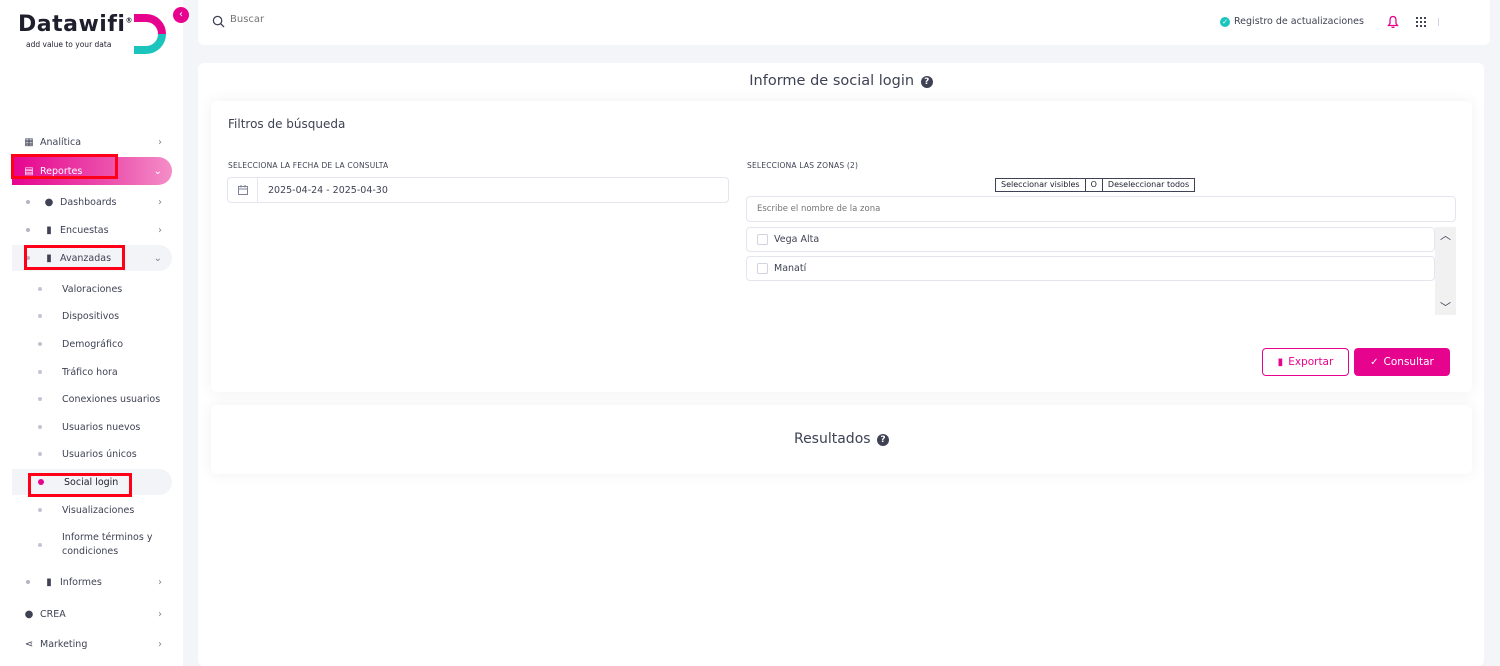  I want to click on topbar: ✓ Registro de actualizaciones, so click(844, 22).